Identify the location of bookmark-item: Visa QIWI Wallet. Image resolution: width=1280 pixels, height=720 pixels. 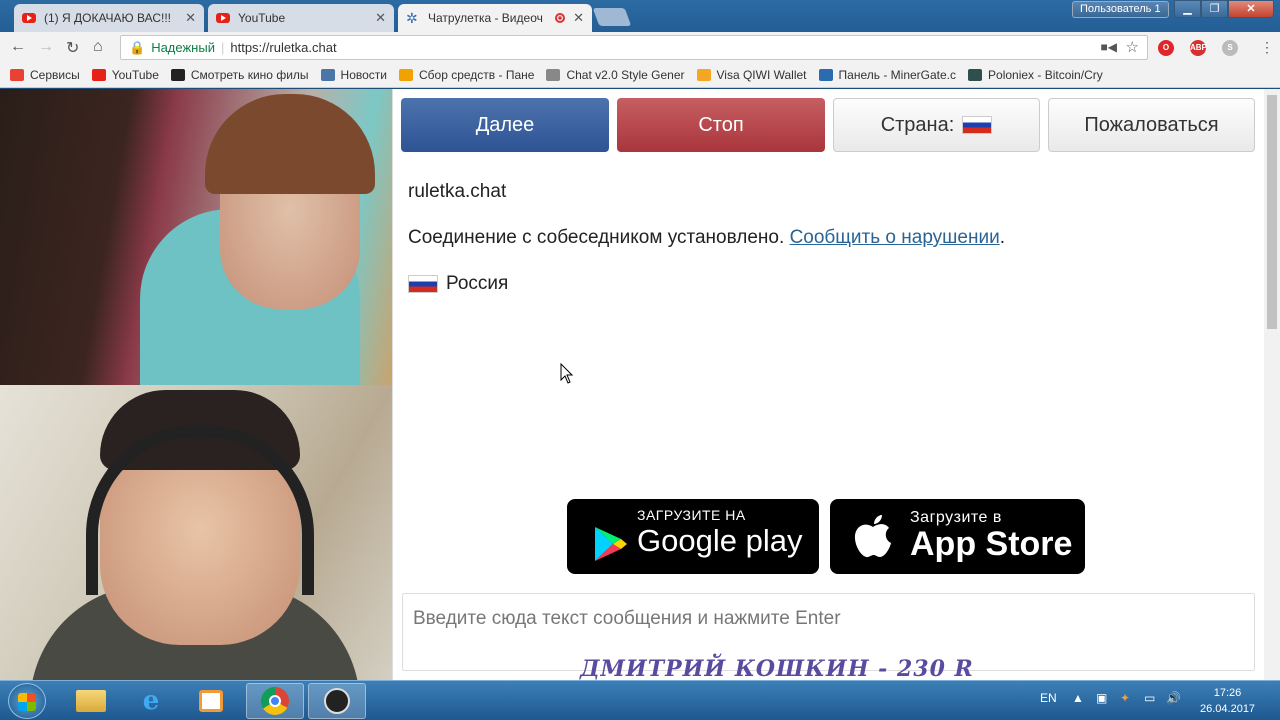
(751, 74).